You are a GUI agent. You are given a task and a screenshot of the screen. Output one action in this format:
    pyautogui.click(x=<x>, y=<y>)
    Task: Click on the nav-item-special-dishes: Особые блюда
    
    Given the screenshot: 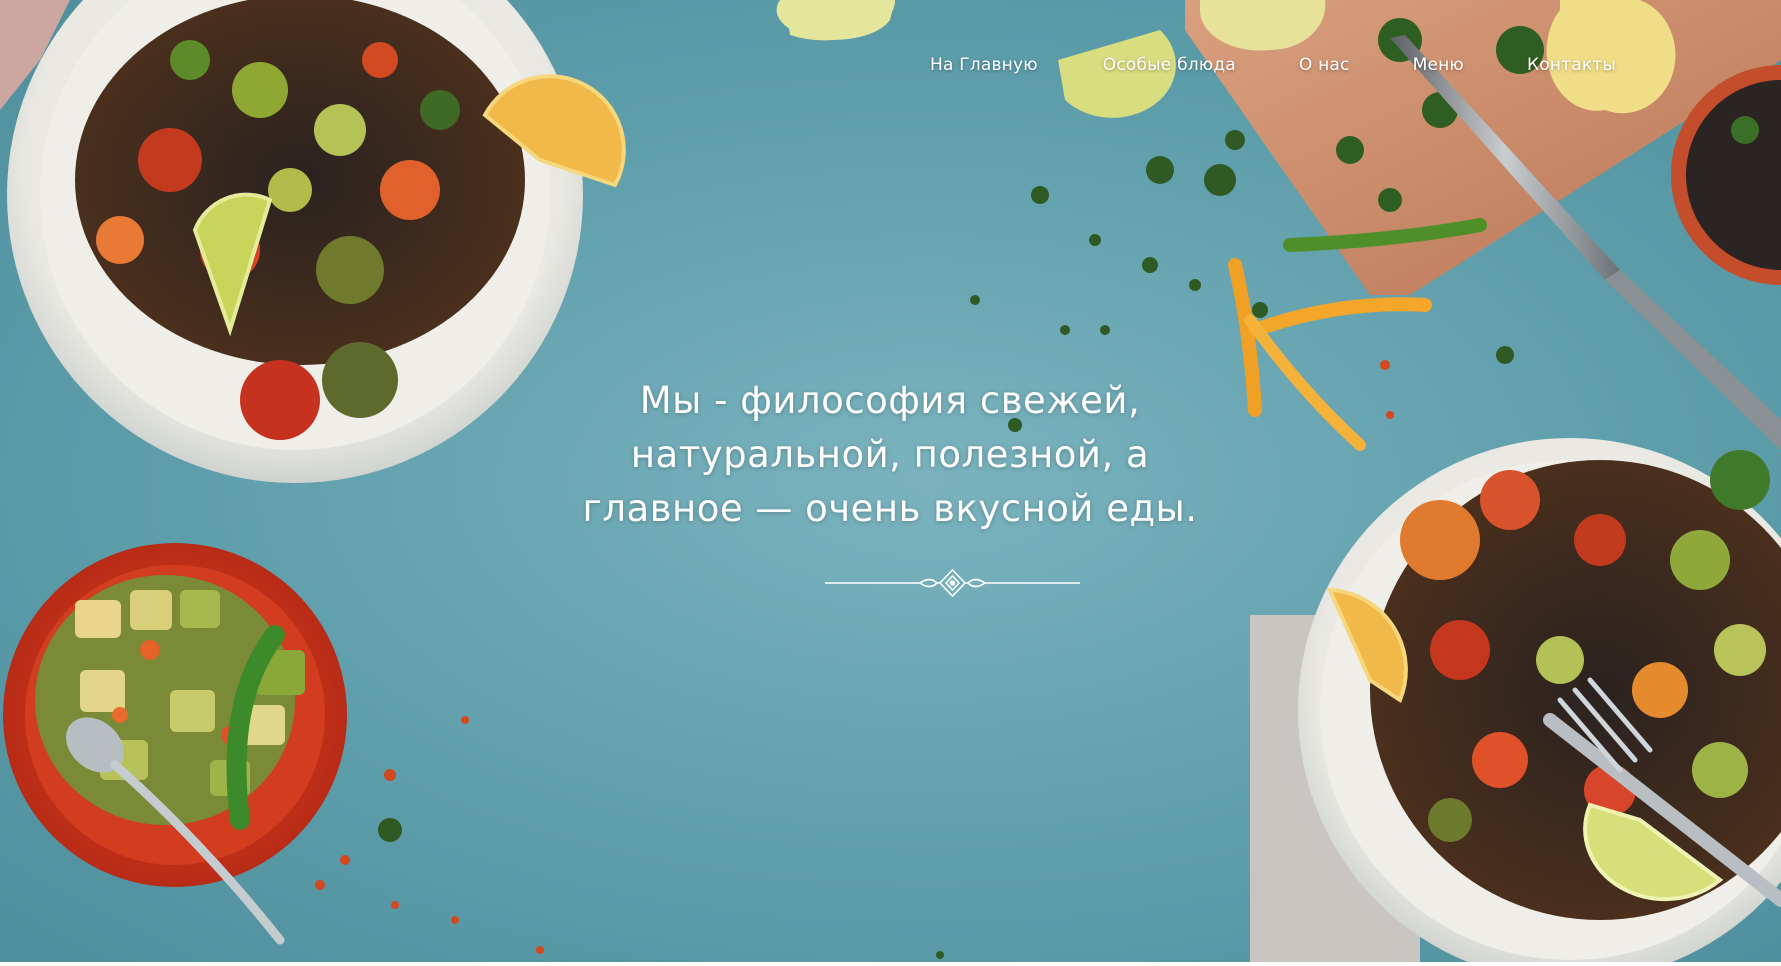 What is the action you would take?
    pyautogui.click(x=1169, y=65)
    